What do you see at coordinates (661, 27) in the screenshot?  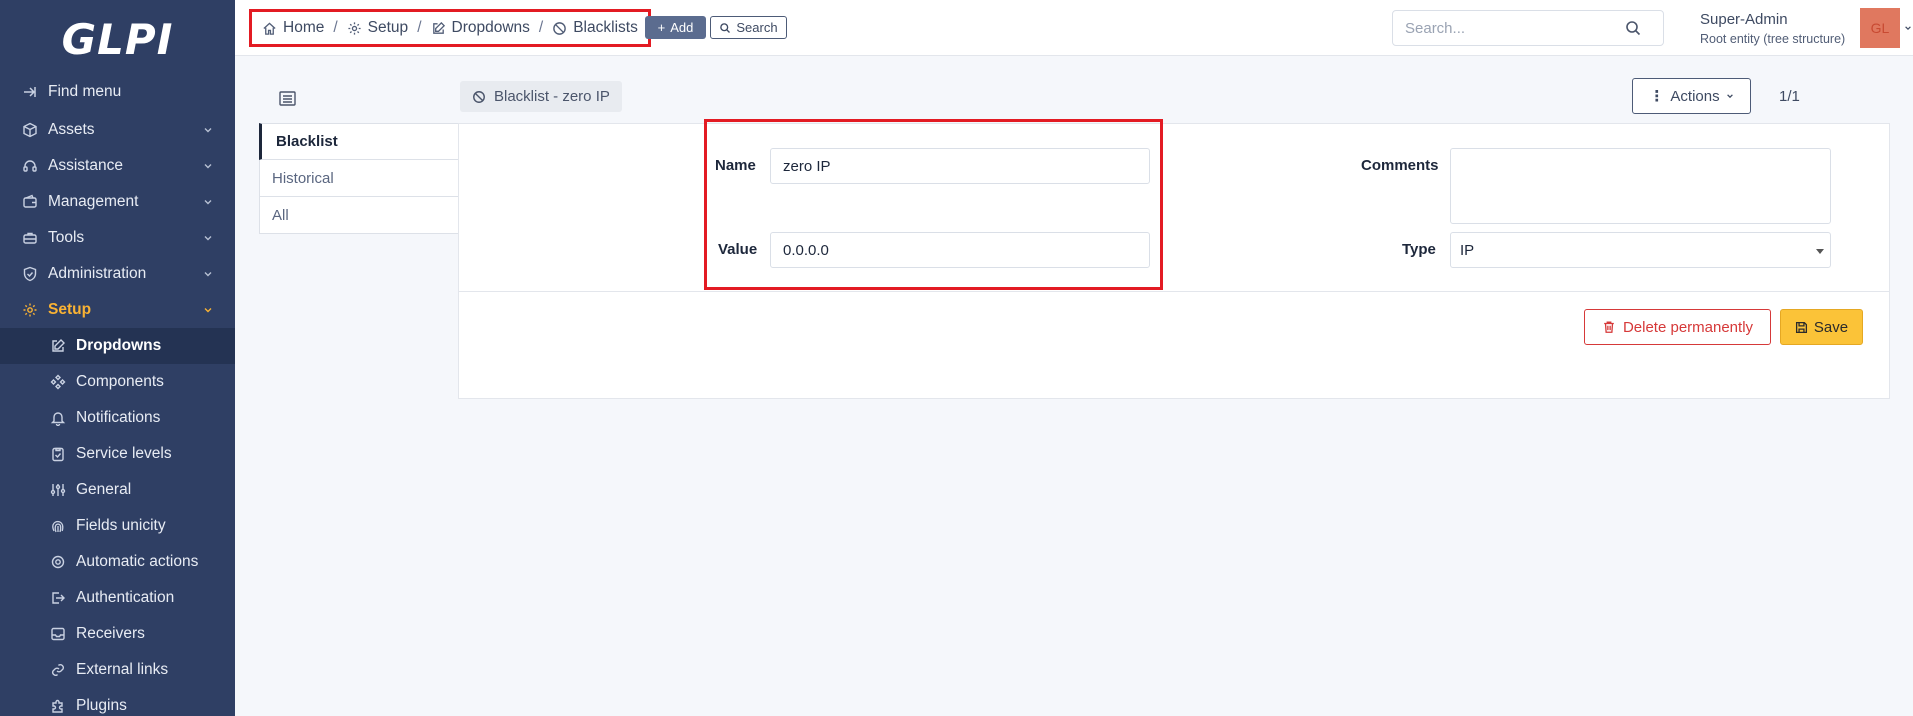 I see `plus-icon: +` at bounding box center [661, 27].